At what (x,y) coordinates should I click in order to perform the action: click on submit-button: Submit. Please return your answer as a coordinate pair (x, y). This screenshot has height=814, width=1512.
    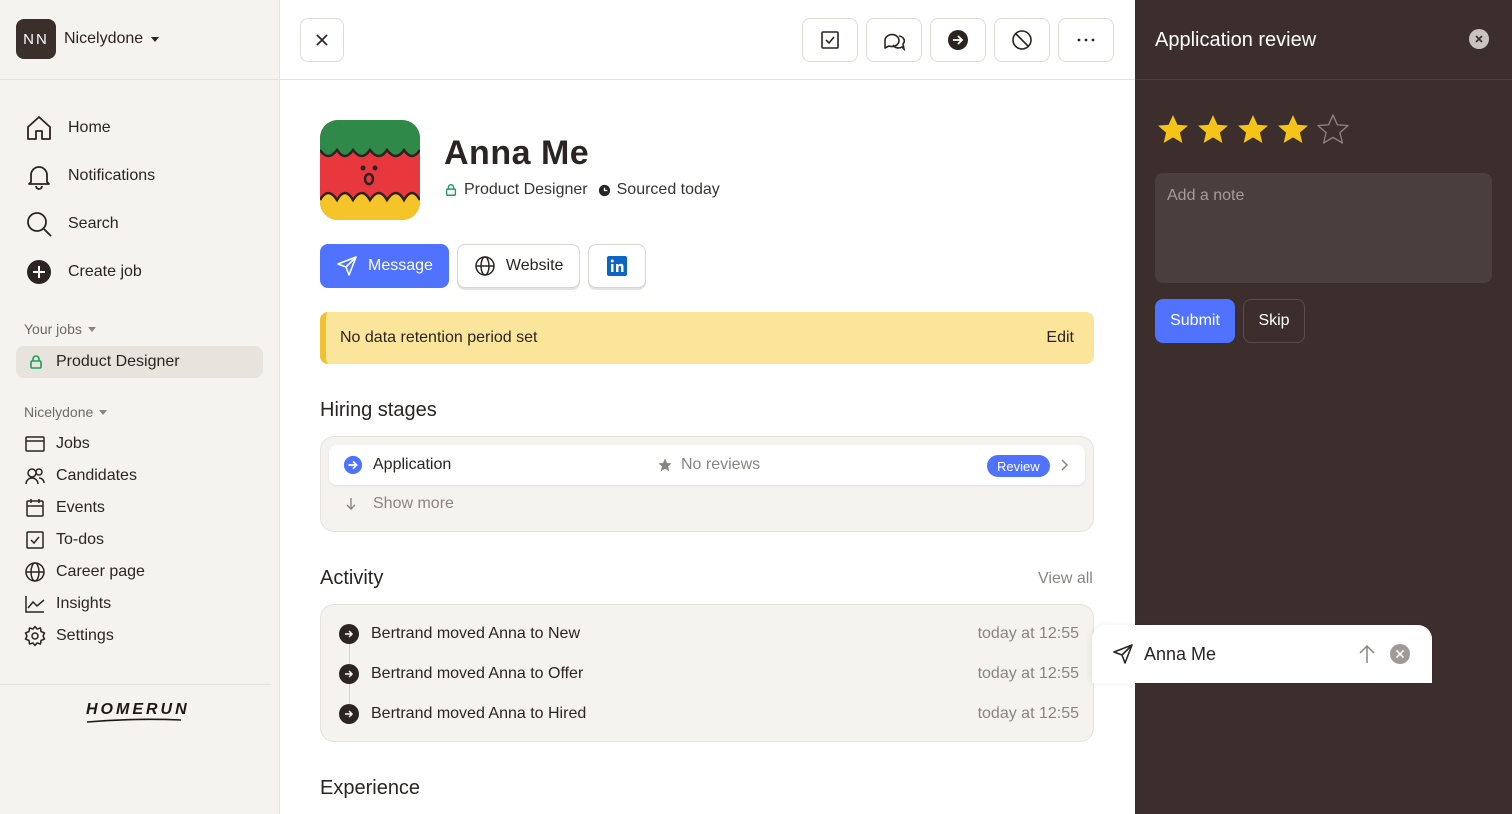
    Looking at the image, I should click on (1195, 321).